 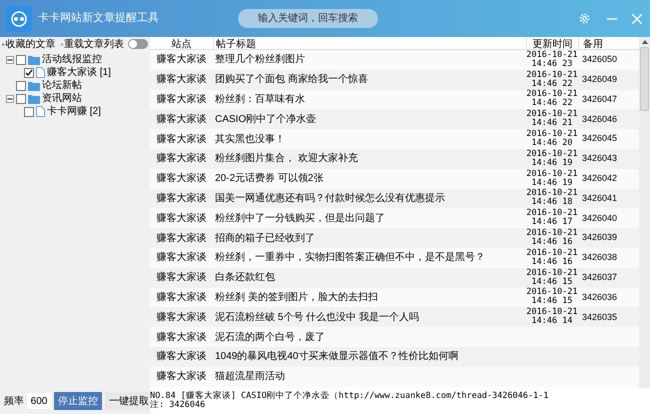 What do you see at coordinates (286, 159) in the screenshot?
I see `table-cell-text: 粉丝刹图片集合， 欢迎大家补充` at bounding box center [286, 159].